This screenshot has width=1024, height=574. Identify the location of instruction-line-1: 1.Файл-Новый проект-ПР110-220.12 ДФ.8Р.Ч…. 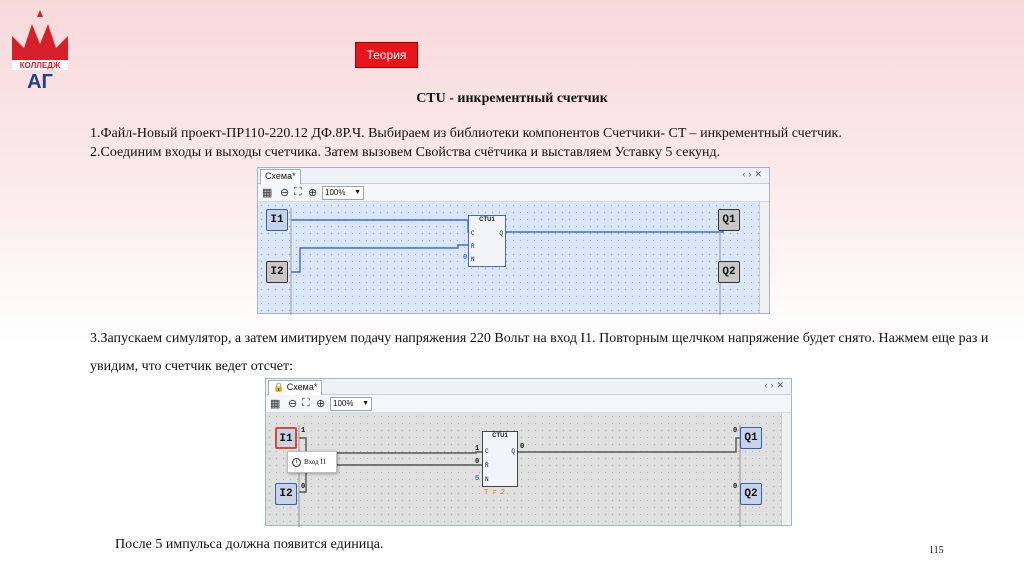
(466, 133).